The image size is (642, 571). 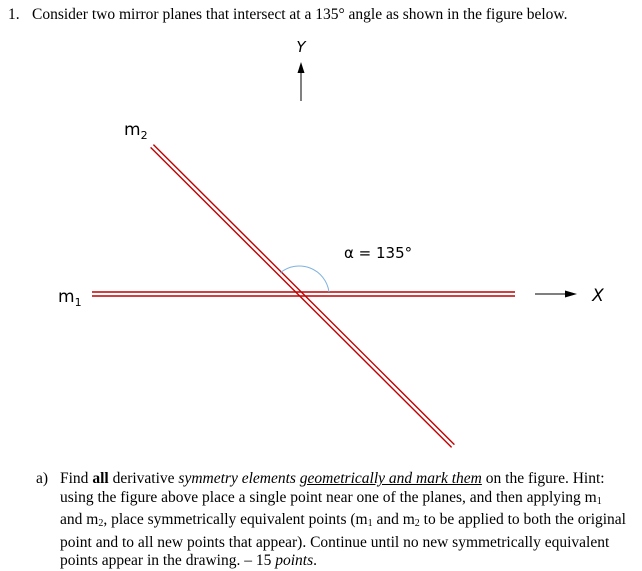 I want to click on emphasis-all: all, so click(x=100, y=478).